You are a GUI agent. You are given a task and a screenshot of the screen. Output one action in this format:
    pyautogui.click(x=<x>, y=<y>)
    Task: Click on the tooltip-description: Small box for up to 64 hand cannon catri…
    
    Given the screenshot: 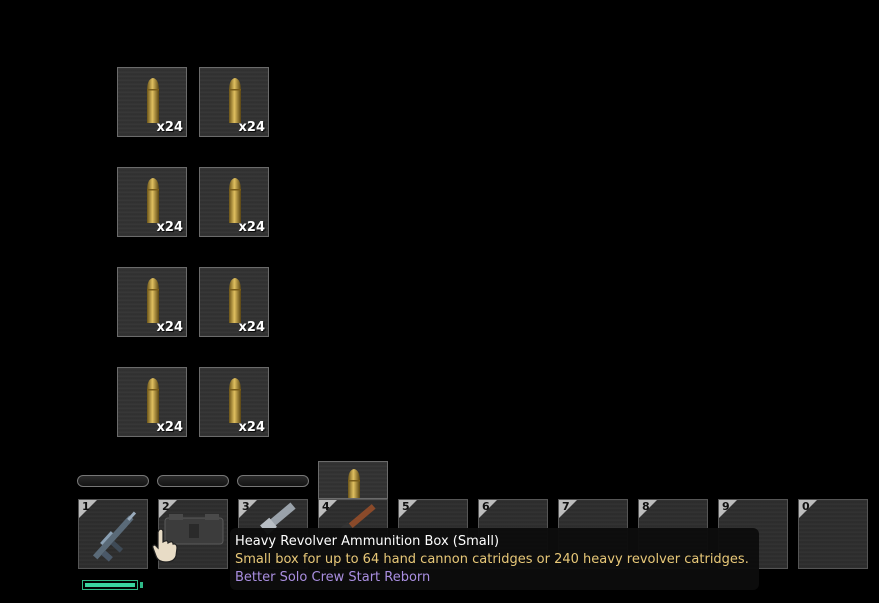 What is the action you would take?
    pyautogui.click(x=492, y=559)
    